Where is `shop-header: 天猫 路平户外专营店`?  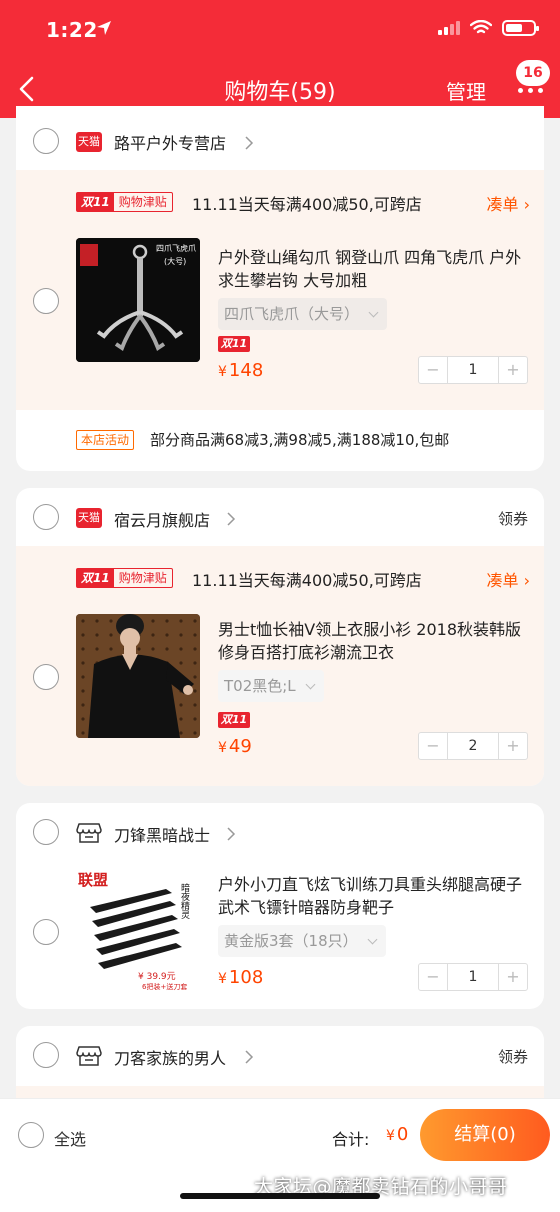 shop-header: 天猫 路平户外专营店 is located at coordinates (280, 142).